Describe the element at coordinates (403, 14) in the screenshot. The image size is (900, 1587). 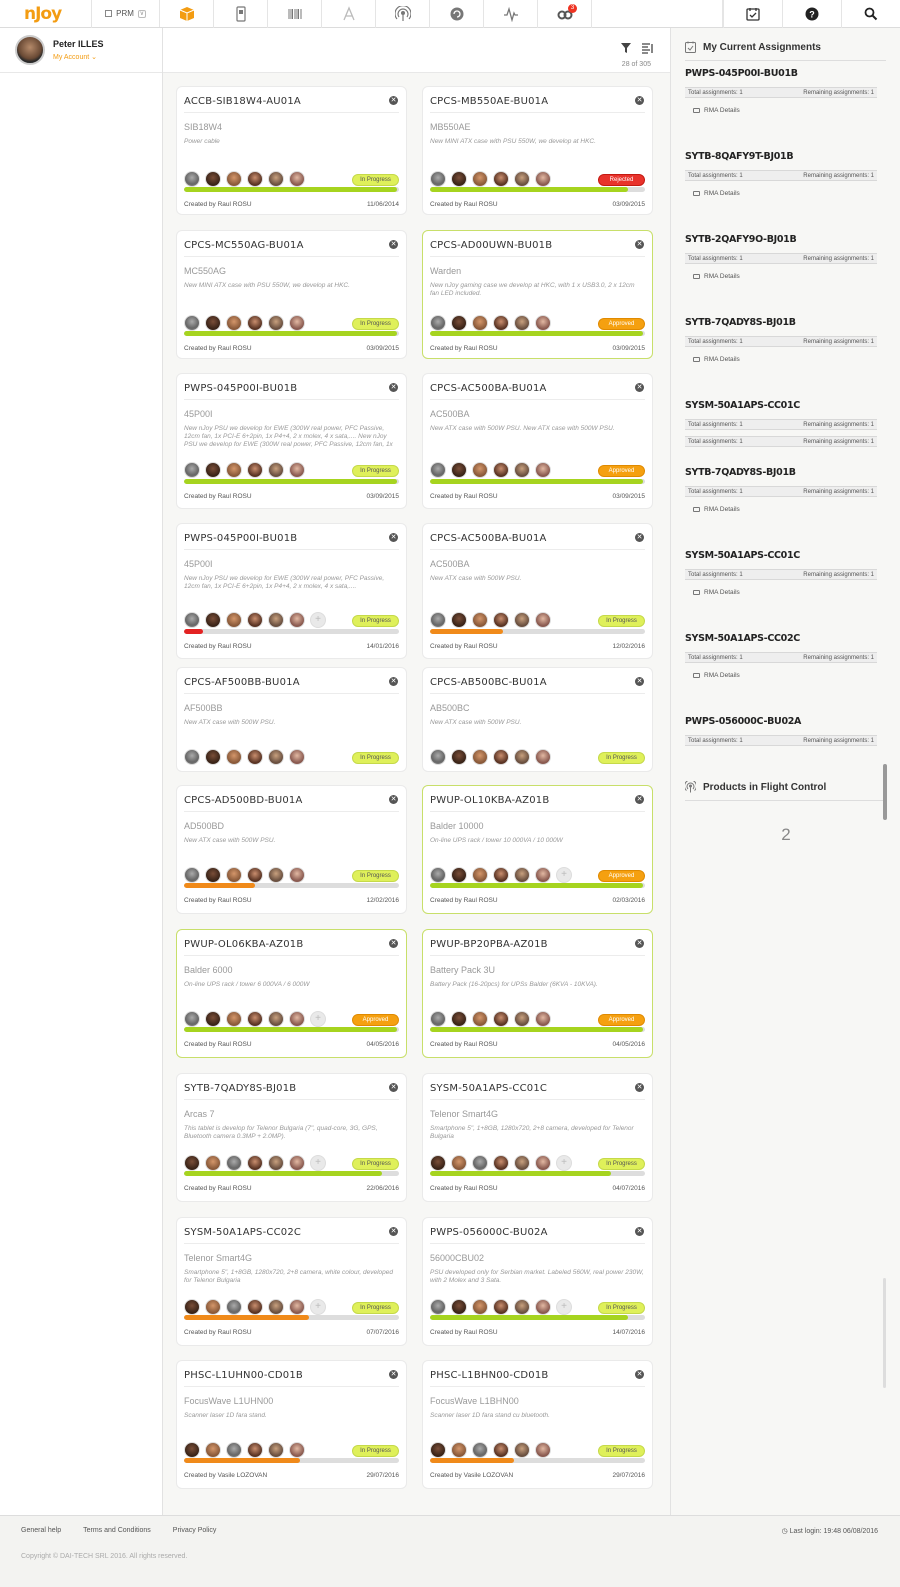
I see `nav-flight-control` at that location.